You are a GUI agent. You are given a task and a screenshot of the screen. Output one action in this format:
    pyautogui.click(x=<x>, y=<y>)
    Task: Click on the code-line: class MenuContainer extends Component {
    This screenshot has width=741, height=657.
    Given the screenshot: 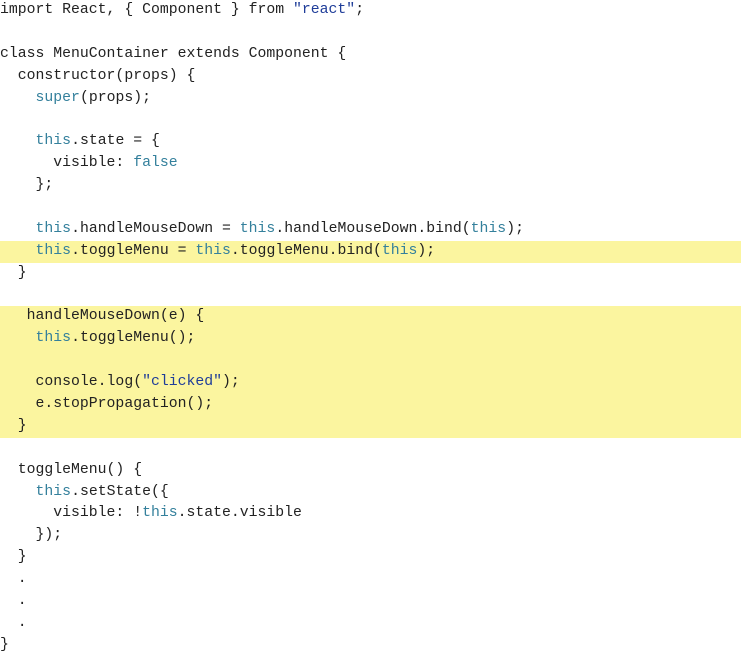 What is the action you would take?
    pyautogui.click(x=370, y=55)
    